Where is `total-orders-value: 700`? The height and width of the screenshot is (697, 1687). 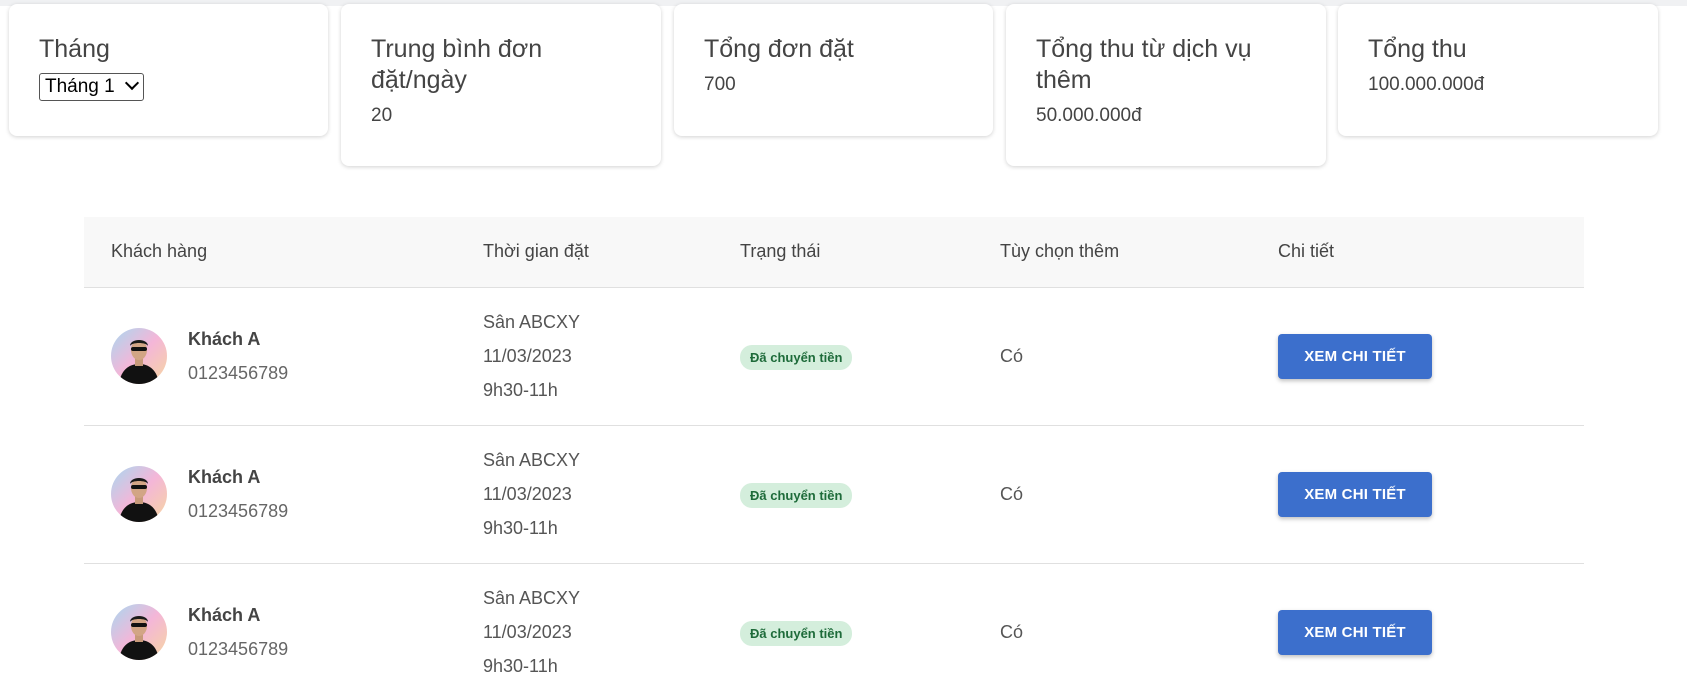
total-orders-value: 700 is located at coordinates (720, 84).